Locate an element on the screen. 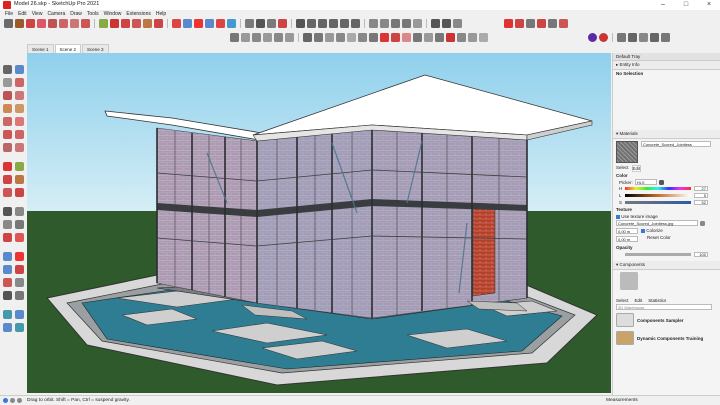 The width and height of the screenshot is (720, 405). match-photo-icon is located at coordinates (450, 37).